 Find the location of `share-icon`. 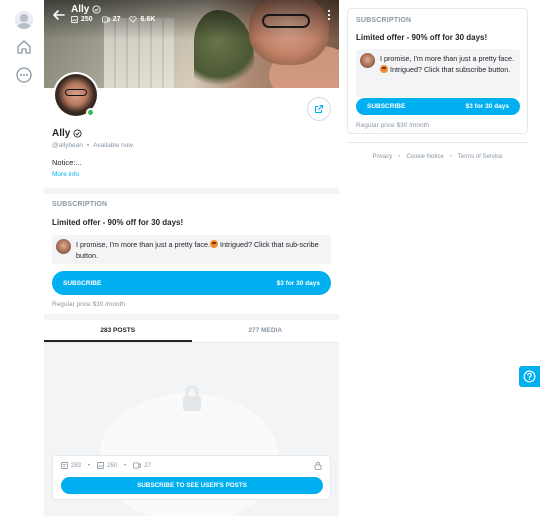

share-icon is located at coordinates (319, 109).